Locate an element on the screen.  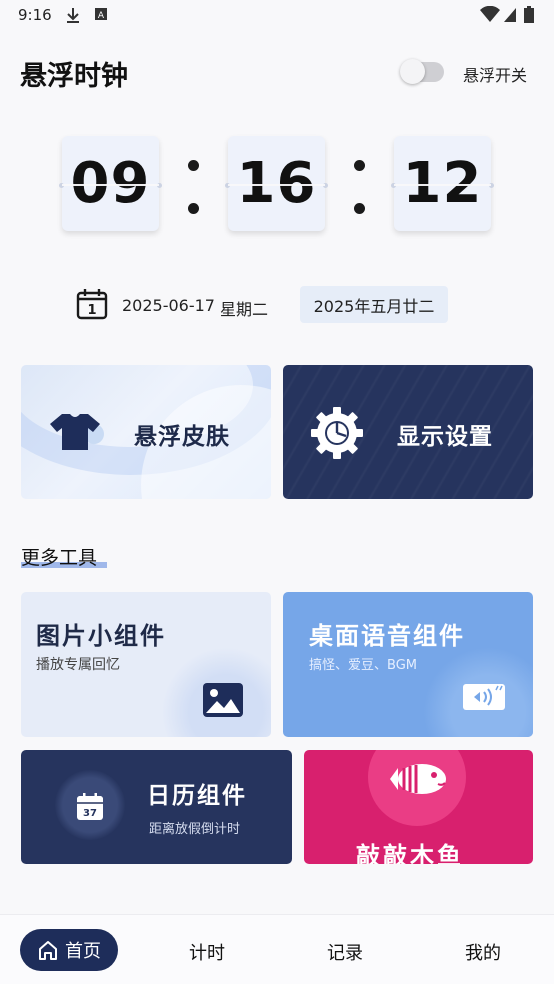
calendar-widget-icon: 37 is located at coordinates (90, 806).